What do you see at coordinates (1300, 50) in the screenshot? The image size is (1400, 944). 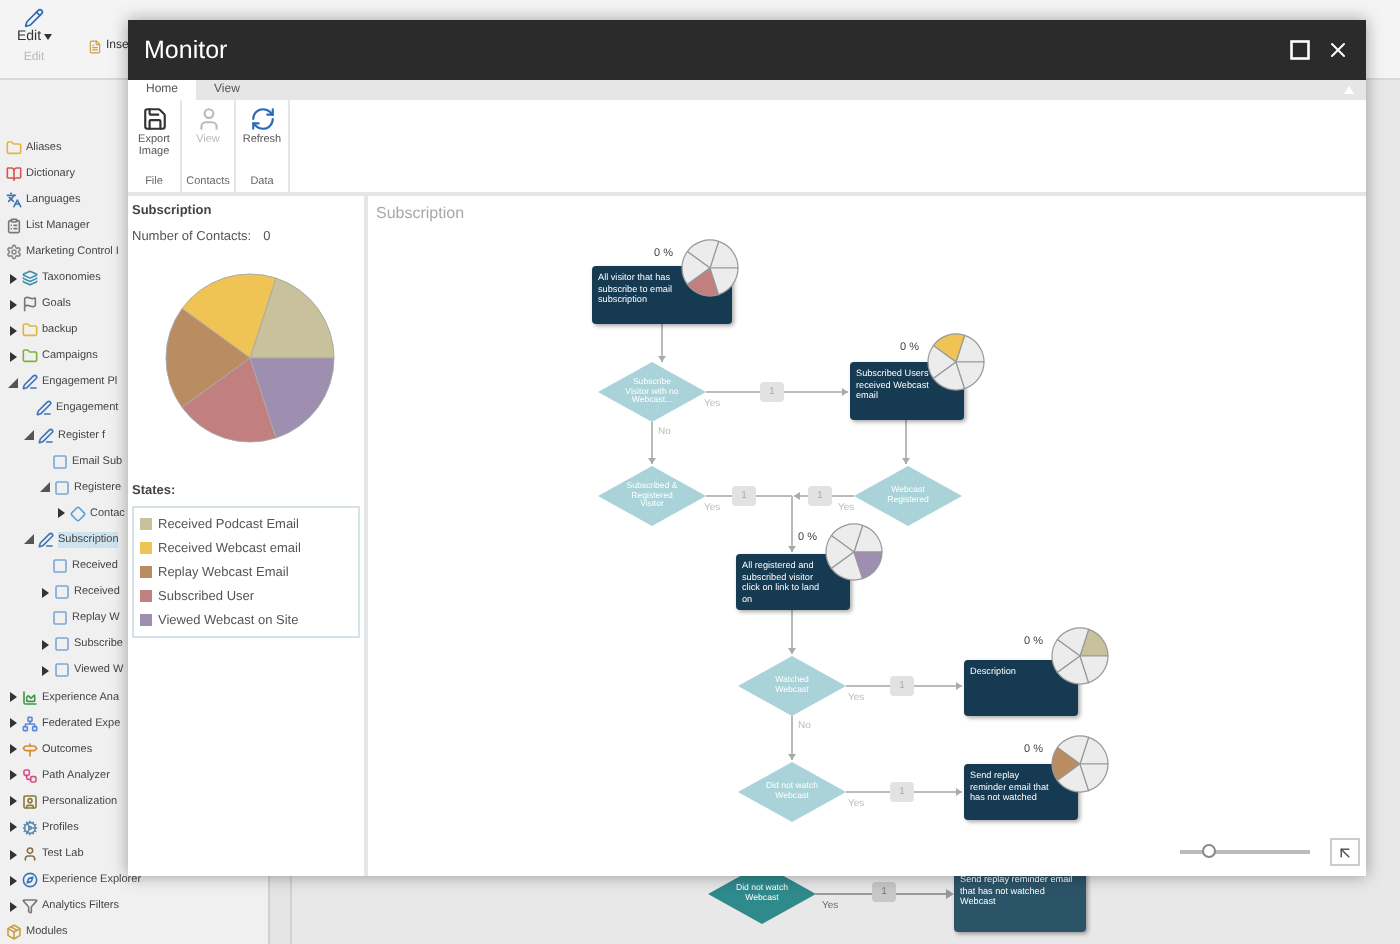 I see `maximize-icon` at bounding box center [1300, 50].